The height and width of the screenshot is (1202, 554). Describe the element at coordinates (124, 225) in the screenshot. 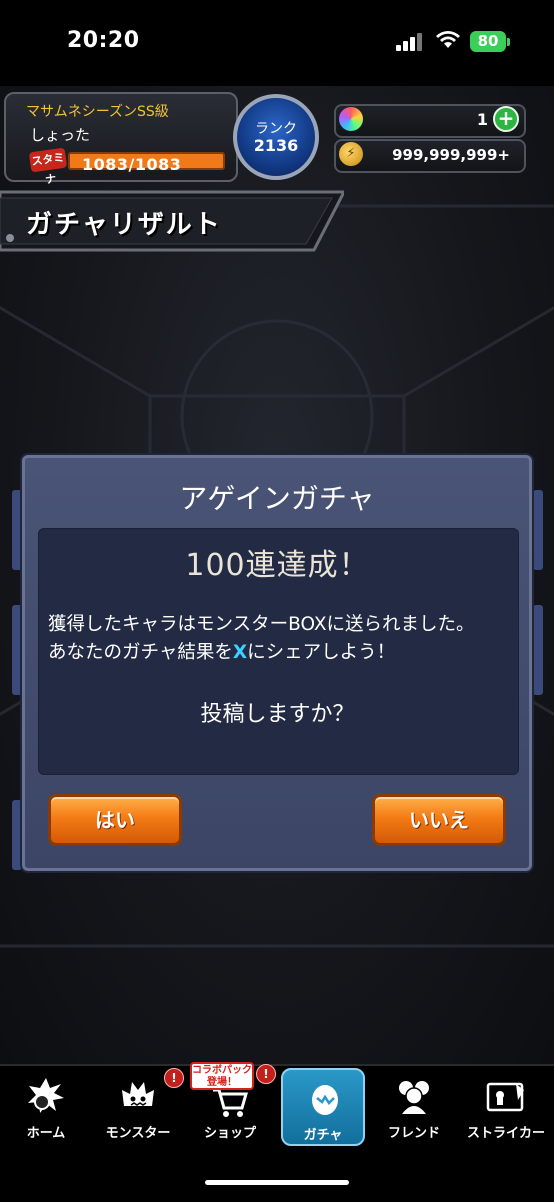

I see `screen-title: ガチャリザルト` at that location.